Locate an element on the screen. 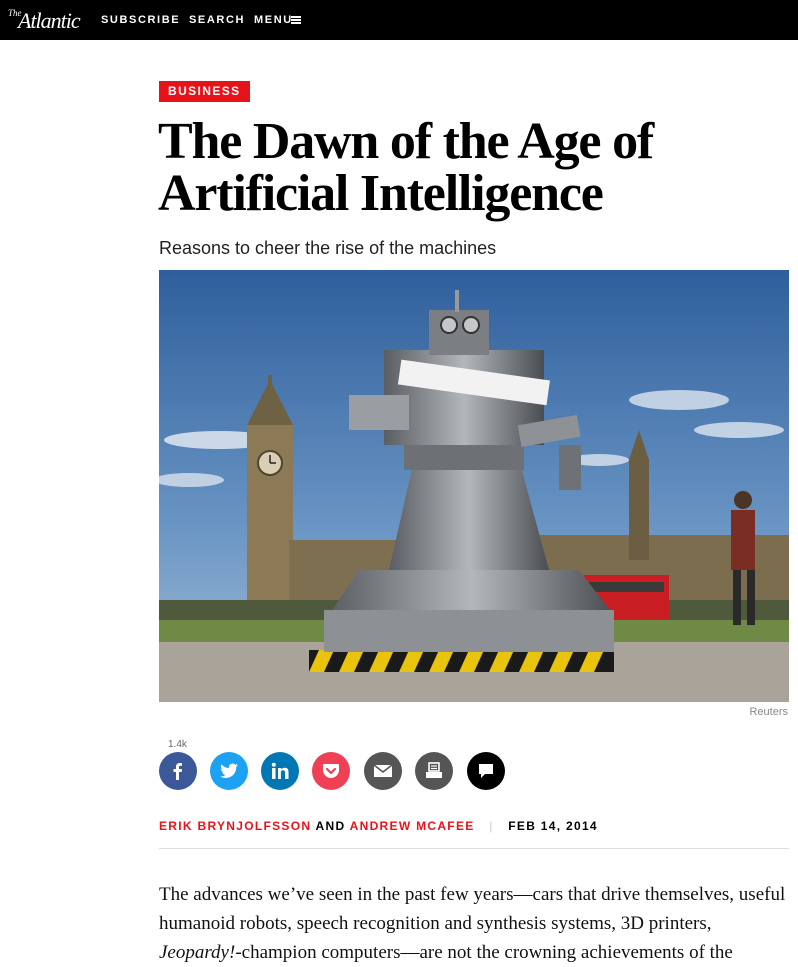  publish-date: FEB 14, 2014 is located at coordinates (553, 826).